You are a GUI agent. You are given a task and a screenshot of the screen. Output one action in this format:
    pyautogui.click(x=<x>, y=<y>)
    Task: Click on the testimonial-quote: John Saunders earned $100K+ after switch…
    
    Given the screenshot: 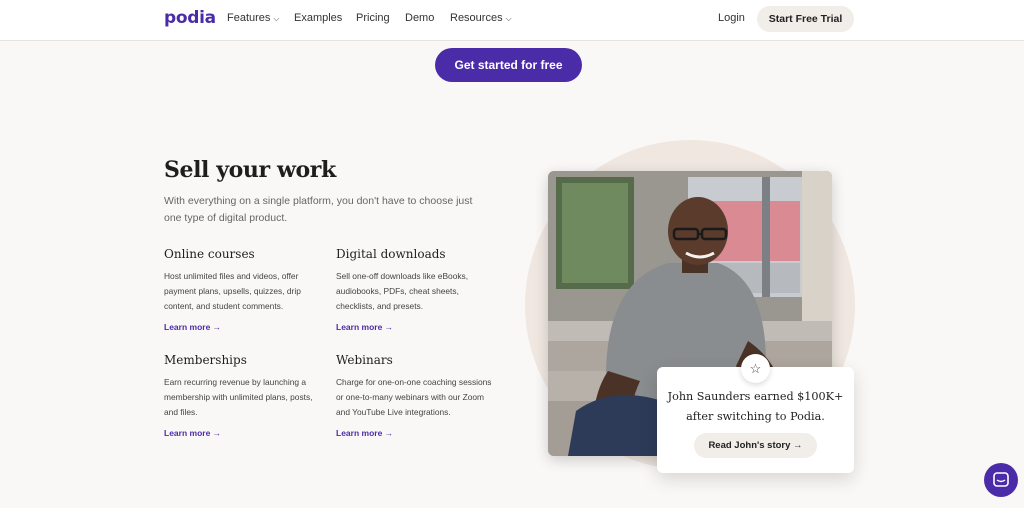 What is the action you would take?
    pyautogui.click(x=755, y=407)
    